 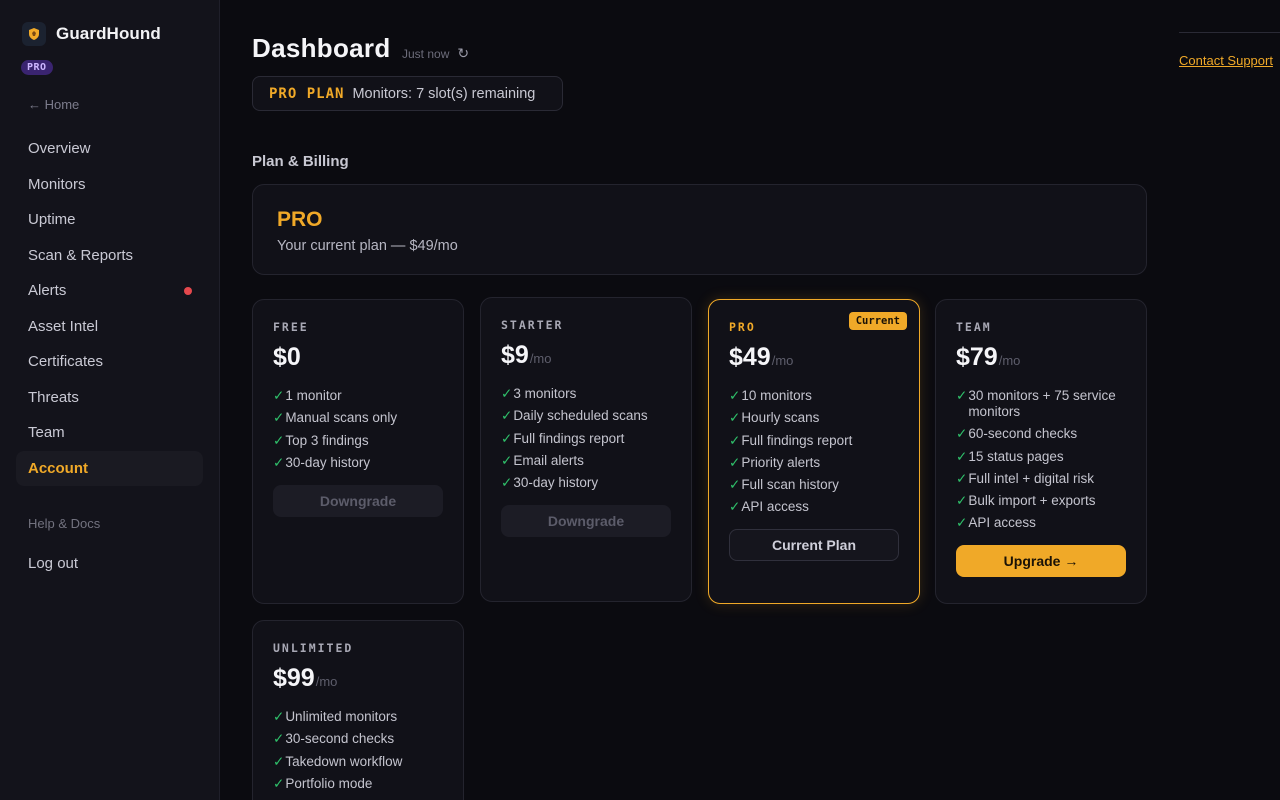 What do you see at coordinates (66, 362) in the screenshot?
I see `sidebar-item-label: Certificates` at bounding box center [66, 362].